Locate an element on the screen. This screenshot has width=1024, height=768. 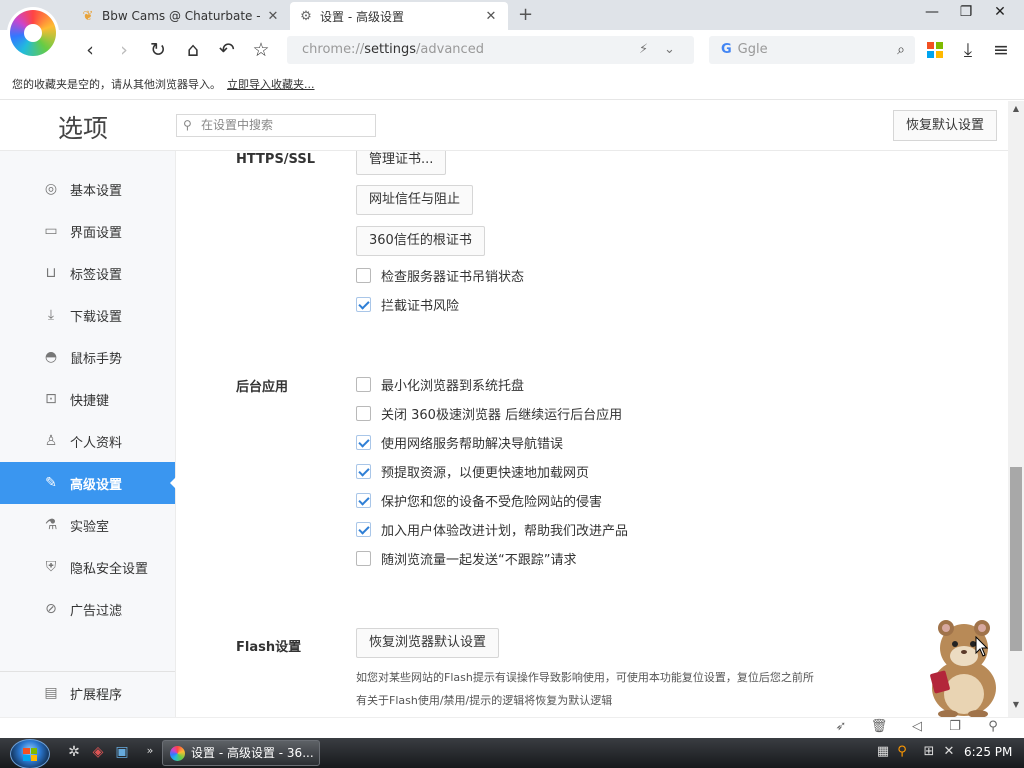
rocket-icon: ➶ is located at coordinates (841, 726).